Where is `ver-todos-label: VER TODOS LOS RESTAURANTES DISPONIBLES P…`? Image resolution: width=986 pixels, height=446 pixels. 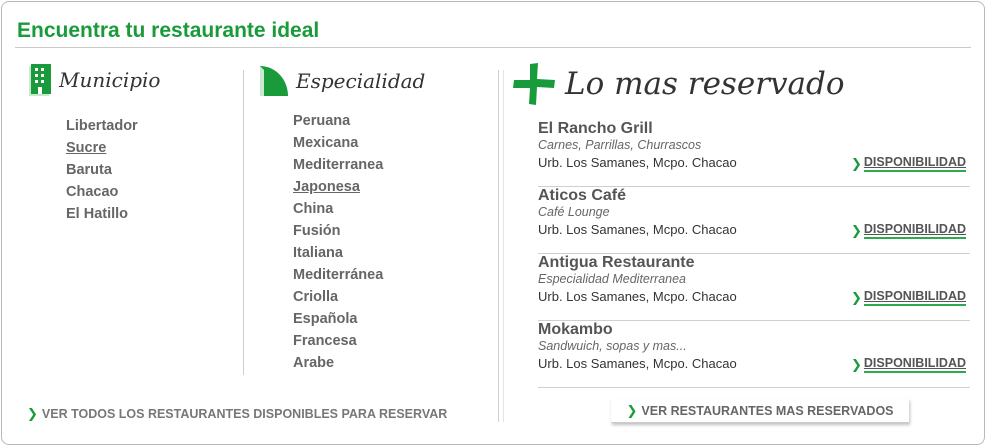 ver-todos-label: VER TODOS LOS RESTAURANTES DISPONIBLES P… is located at coordinates (244, 414).